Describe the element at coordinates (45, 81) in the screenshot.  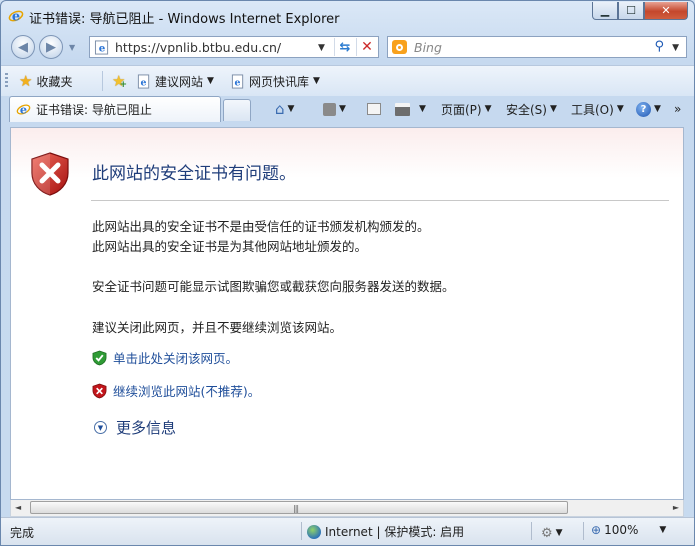
I see `favorites-button: ★ 收藏夹` at that location.